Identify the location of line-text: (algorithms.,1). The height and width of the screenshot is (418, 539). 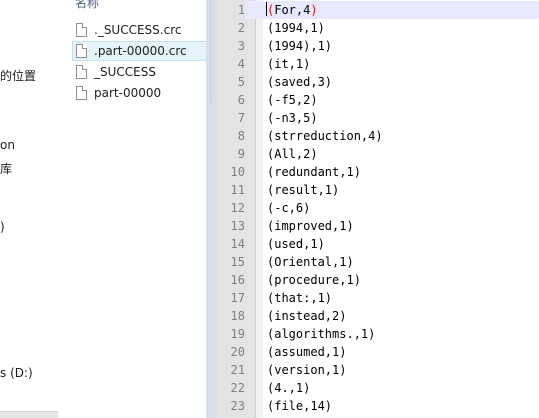
(321, 334).